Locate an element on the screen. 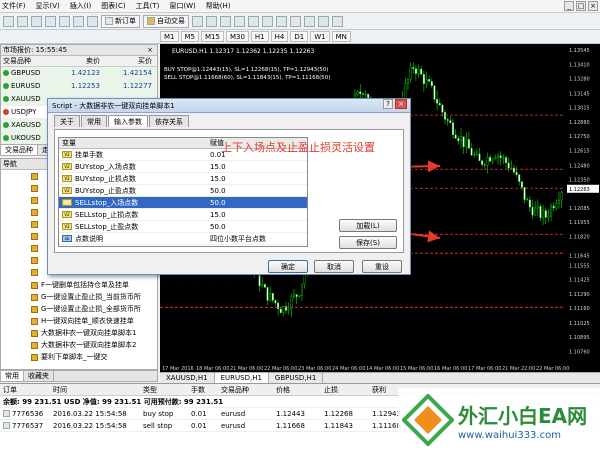 This screenshot has width=600, height=451. order-type: buy stop is located at coordinates (158, 414).